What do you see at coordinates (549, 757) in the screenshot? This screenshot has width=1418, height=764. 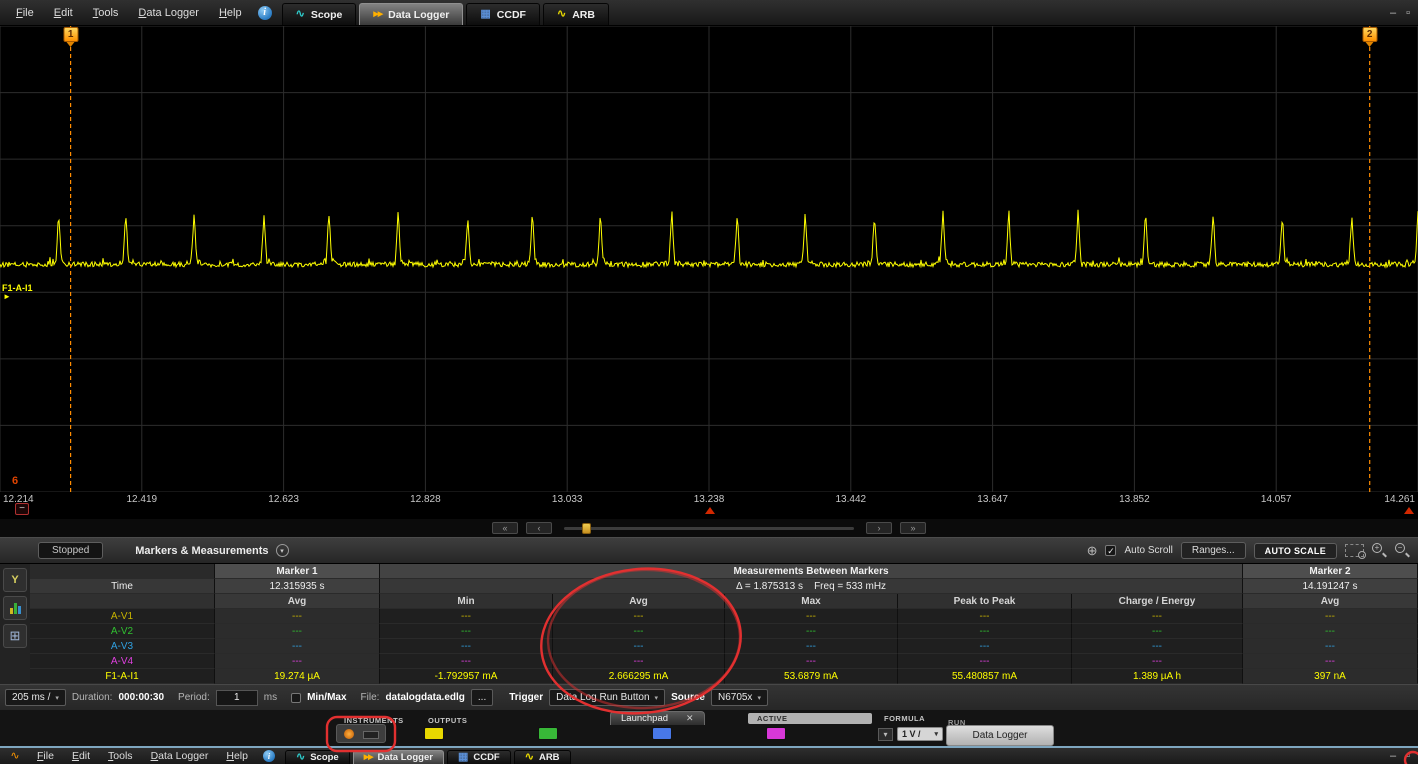 I see `tab-label: ARB` at bounding box center [549, 757].